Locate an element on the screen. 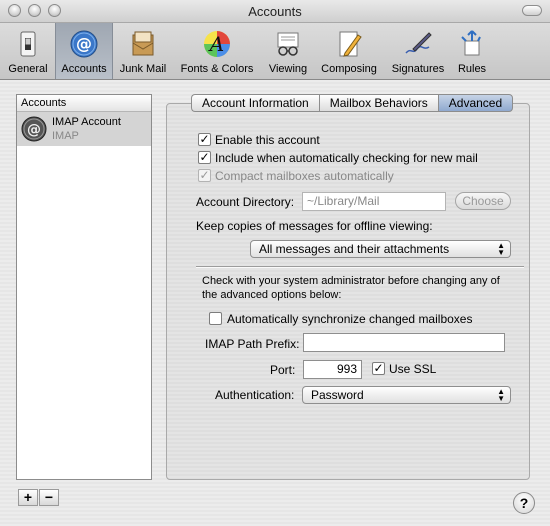 Image resolution: width=550 pixels, height=526 pixels. toolbar-label: Composing is located at coordinates (349, 69).